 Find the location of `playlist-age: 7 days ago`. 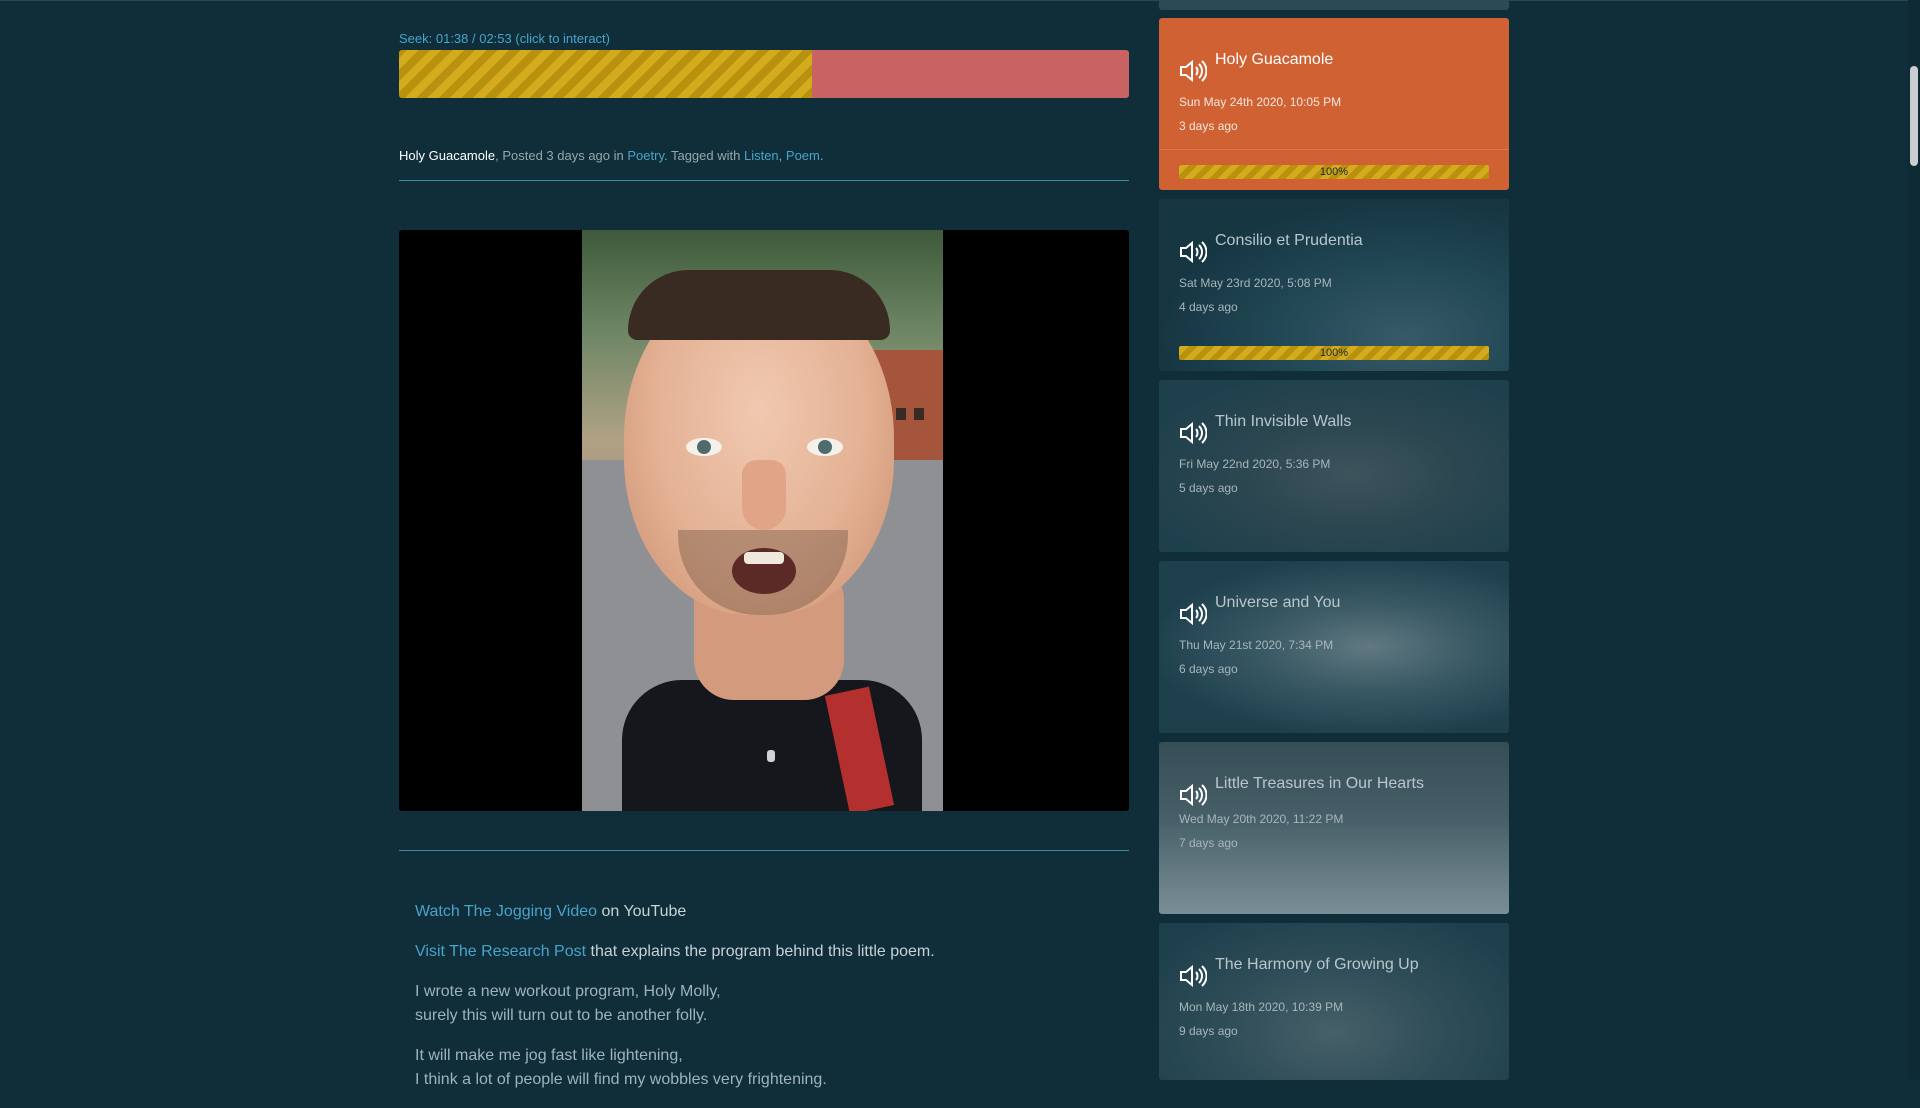

playlist-age: 7 days ago is located at coordinates (1208, 843).